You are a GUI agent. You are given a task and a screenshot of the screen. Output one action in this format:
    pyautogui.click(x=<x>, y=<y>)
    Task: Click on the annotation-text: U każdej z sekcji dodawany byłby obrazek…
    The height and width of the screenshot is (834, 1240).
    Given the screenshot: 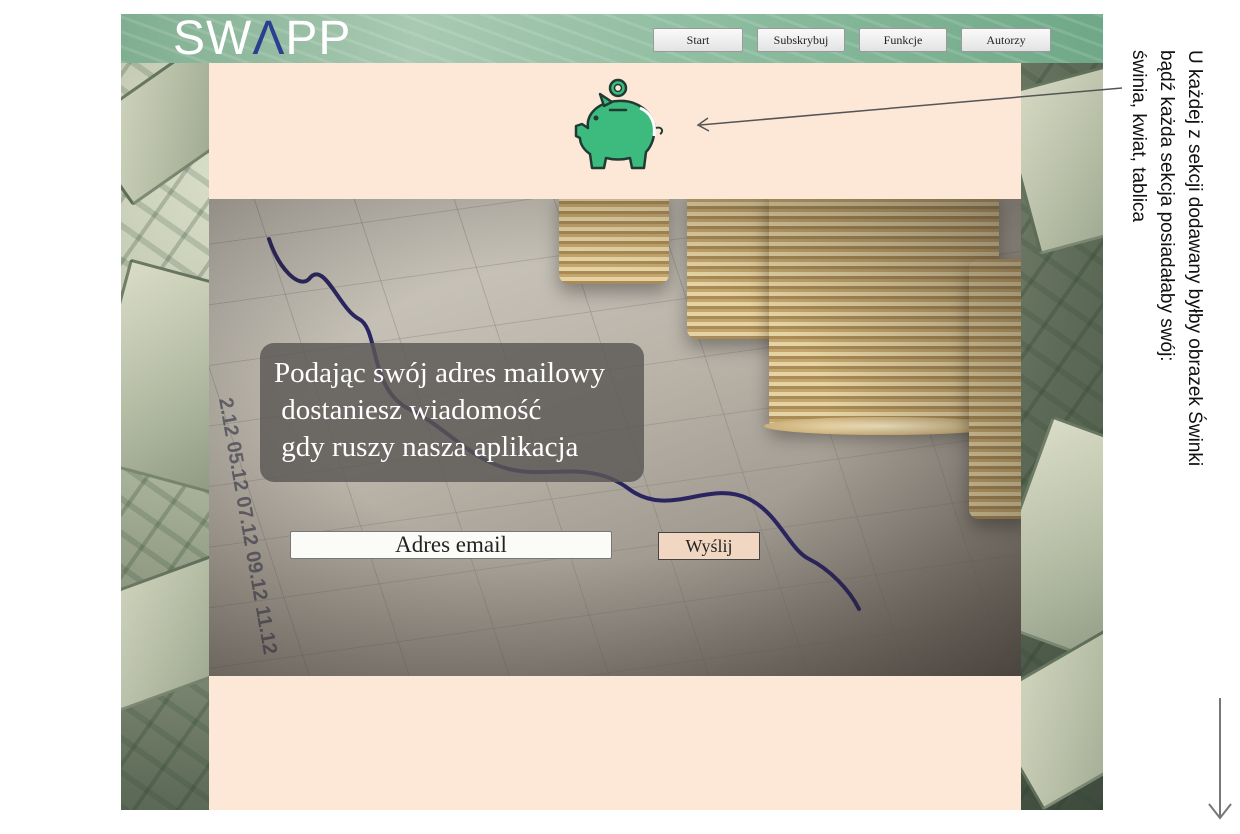 What is the action you would take?
    pyautogui.click(x=1166, y=258)
    